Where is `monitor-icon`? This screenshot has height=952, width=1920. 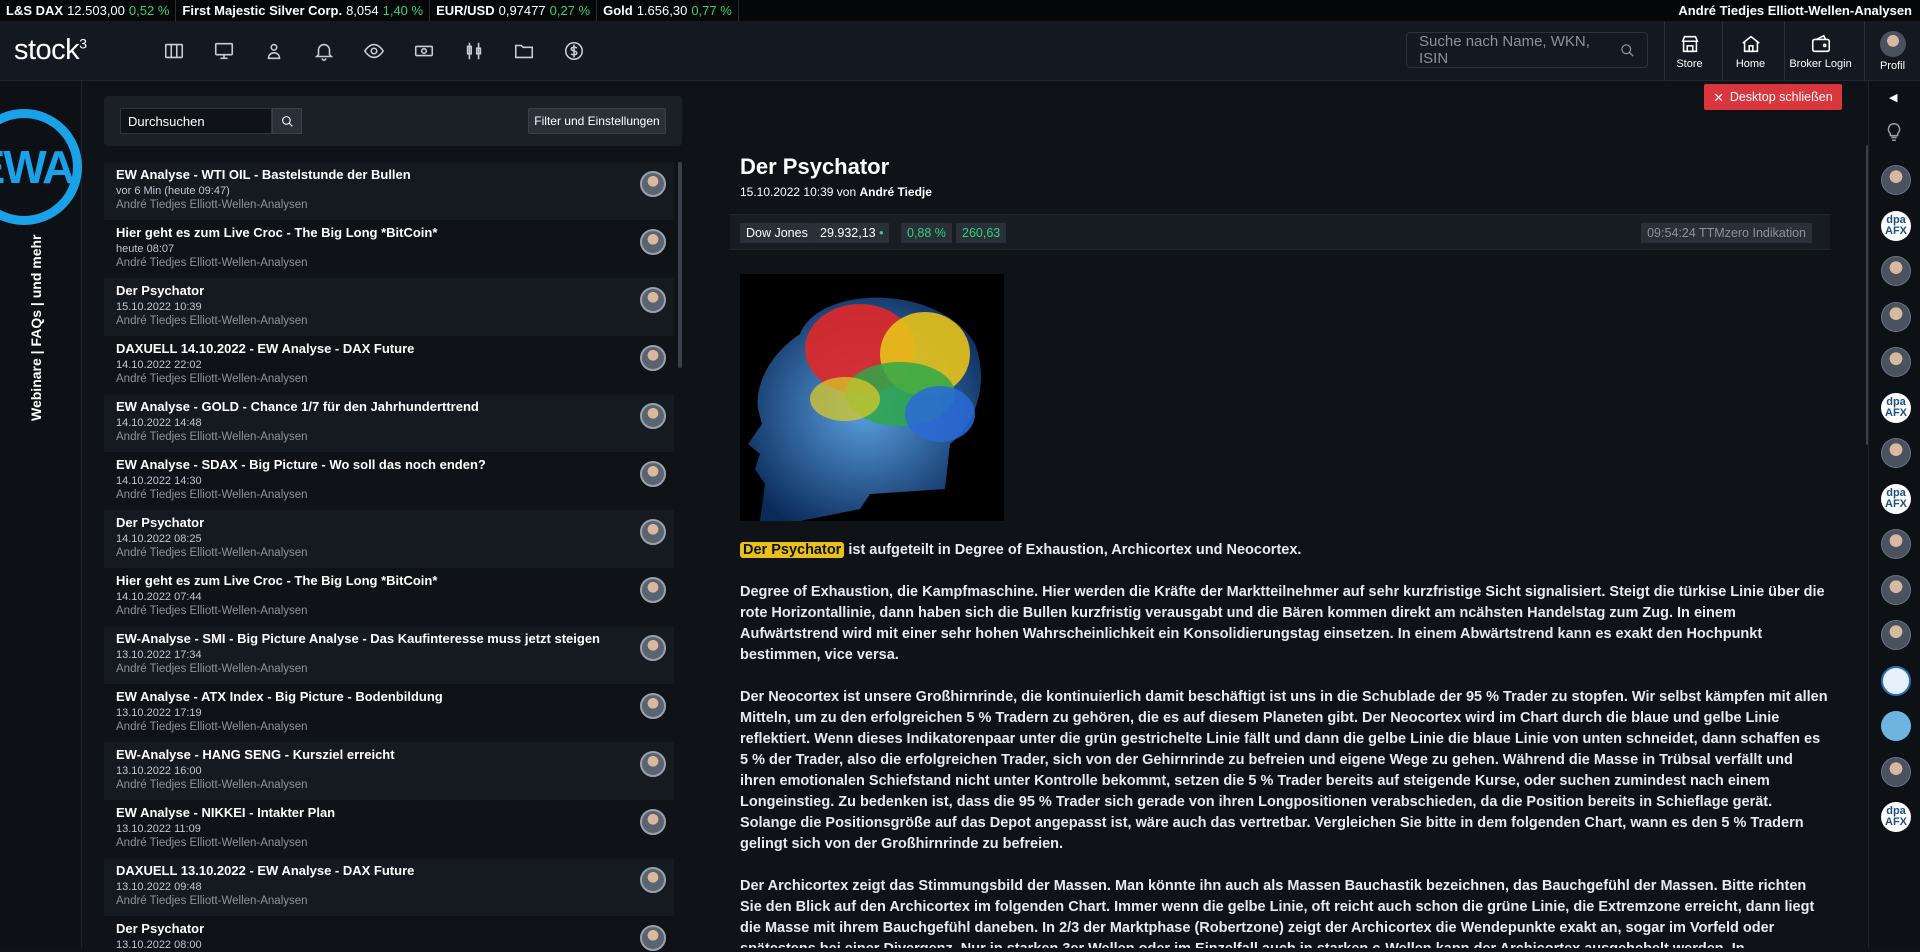 monitor-icon is located at coordinates (224, 51).